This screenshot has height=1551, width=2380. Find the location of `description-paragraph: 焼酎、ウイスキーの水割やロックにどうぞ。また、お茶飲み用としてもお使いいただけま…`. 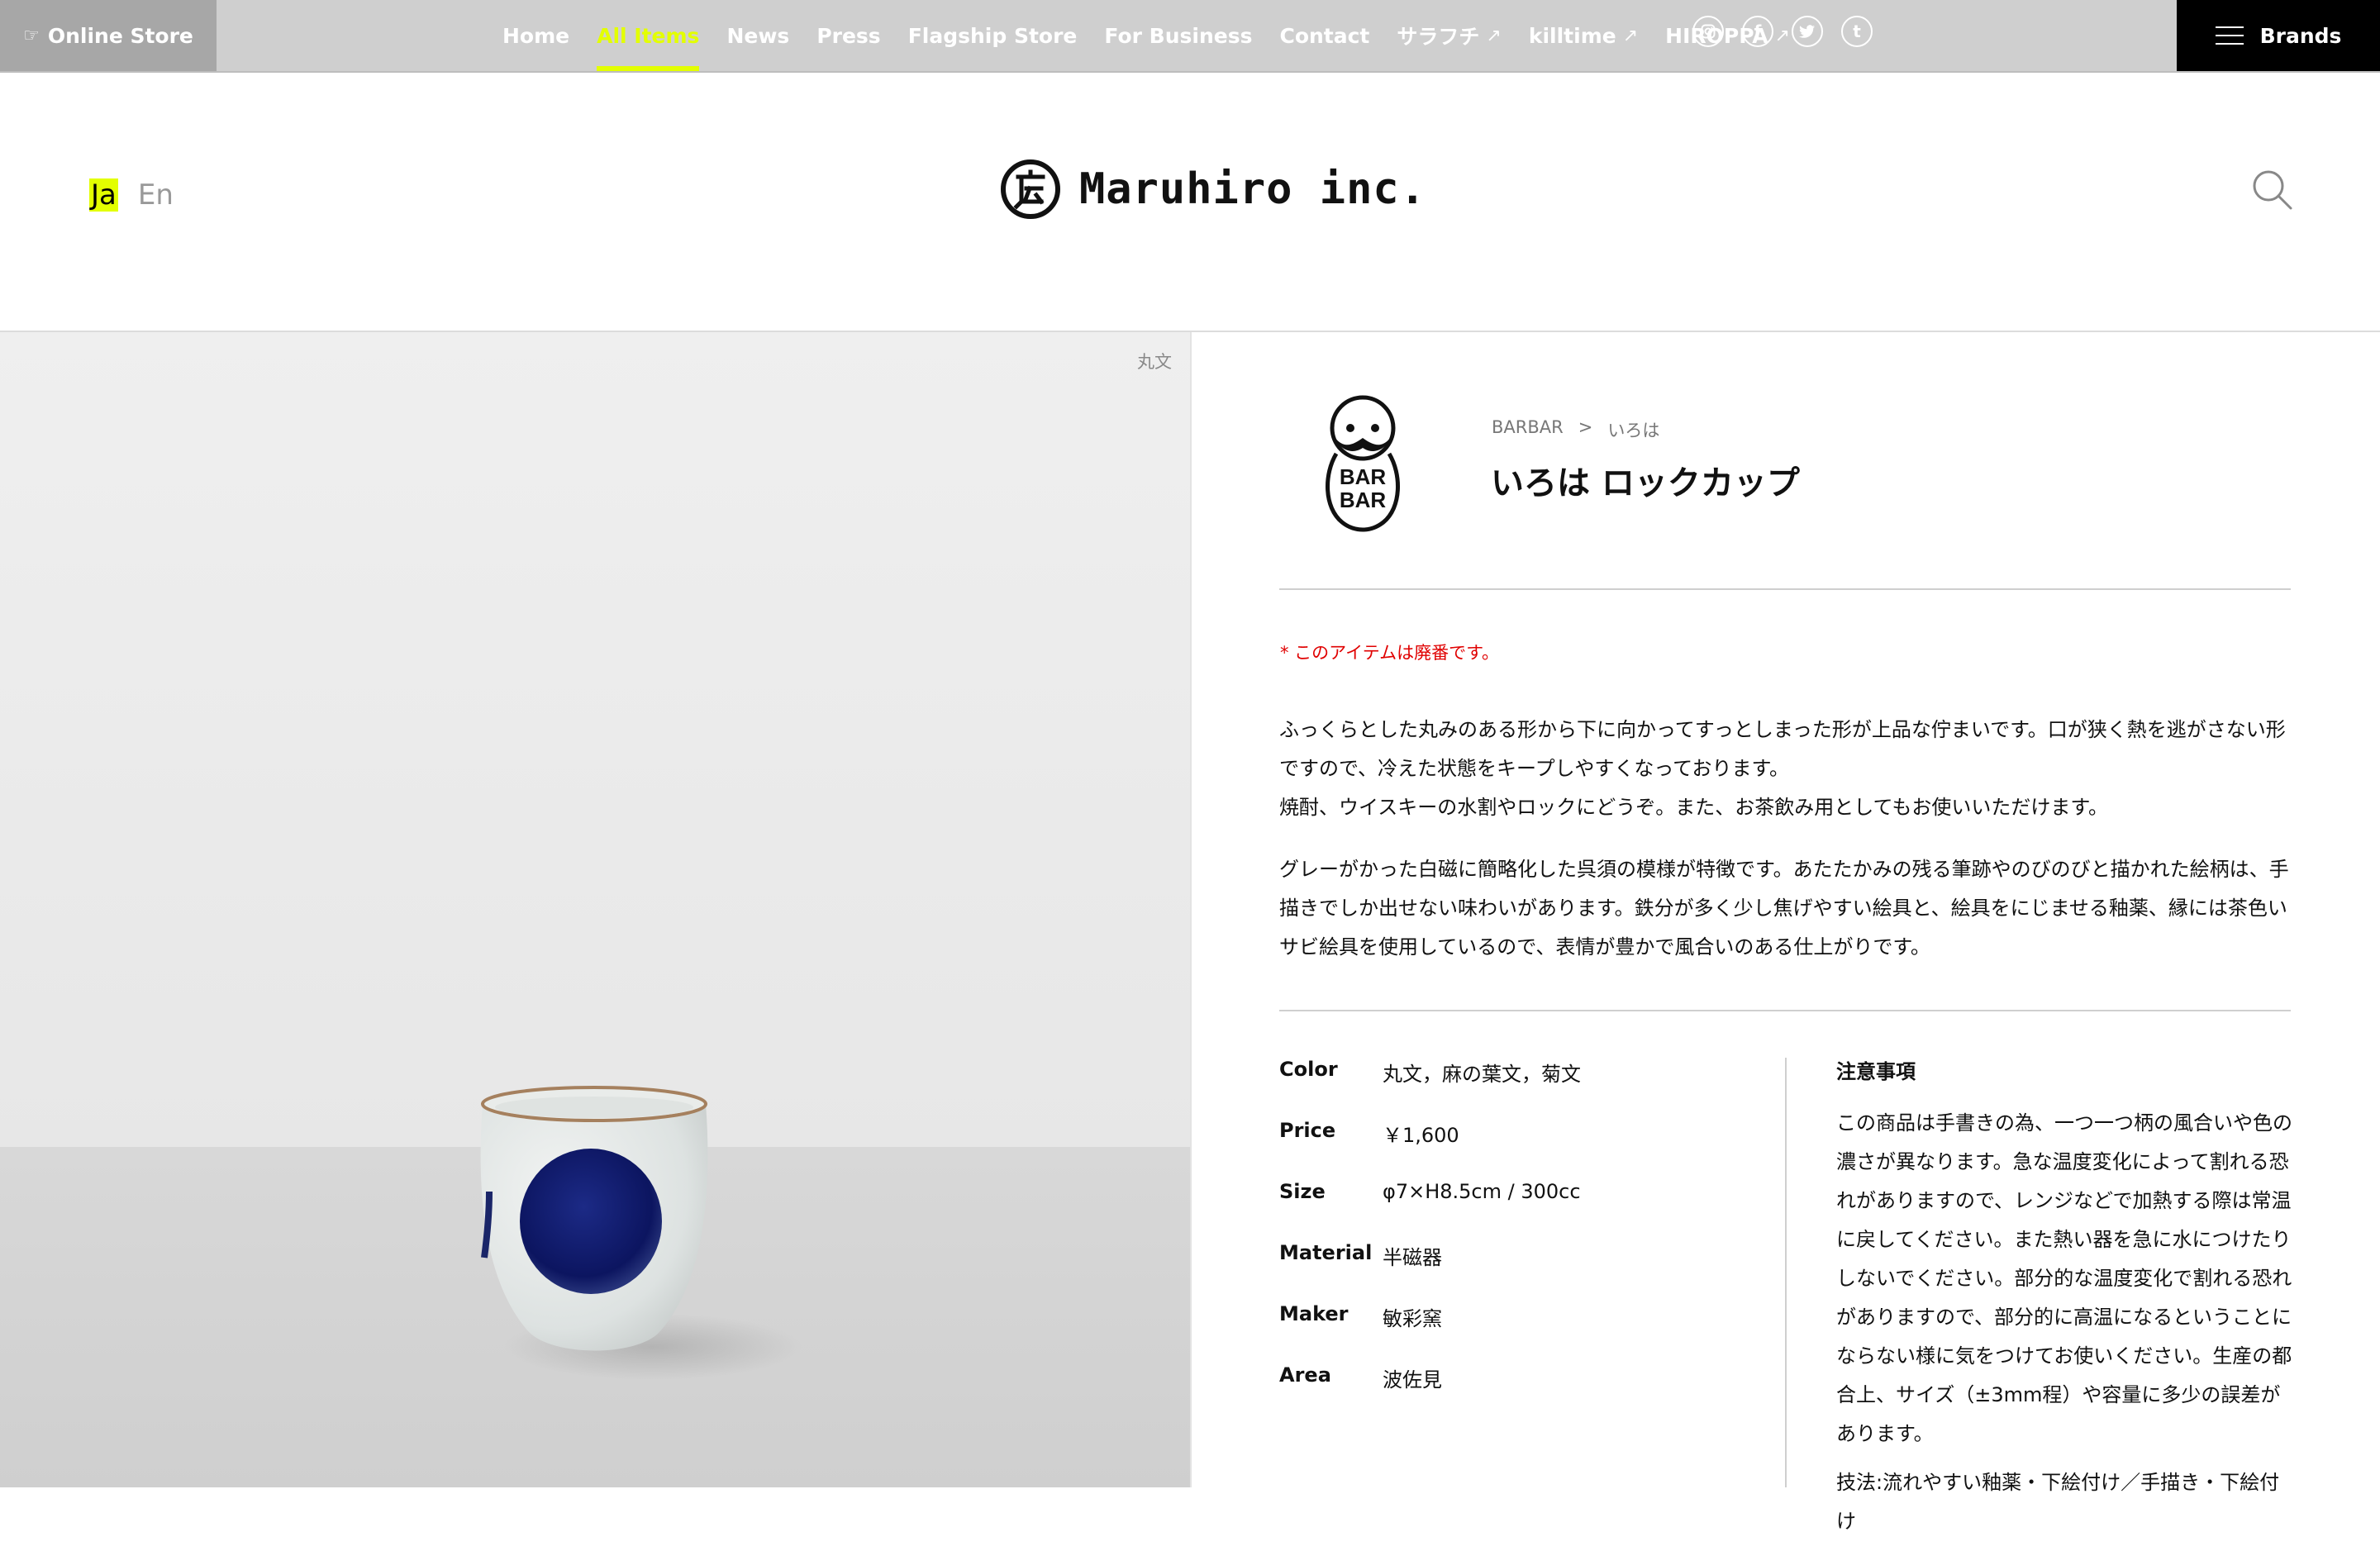

description-paragraph: 焼酎、ウイスキーの水割やロックにどうぞ。また、お茶飲み用としてもお使いいただけま… is located at coordinates (1693, 807).